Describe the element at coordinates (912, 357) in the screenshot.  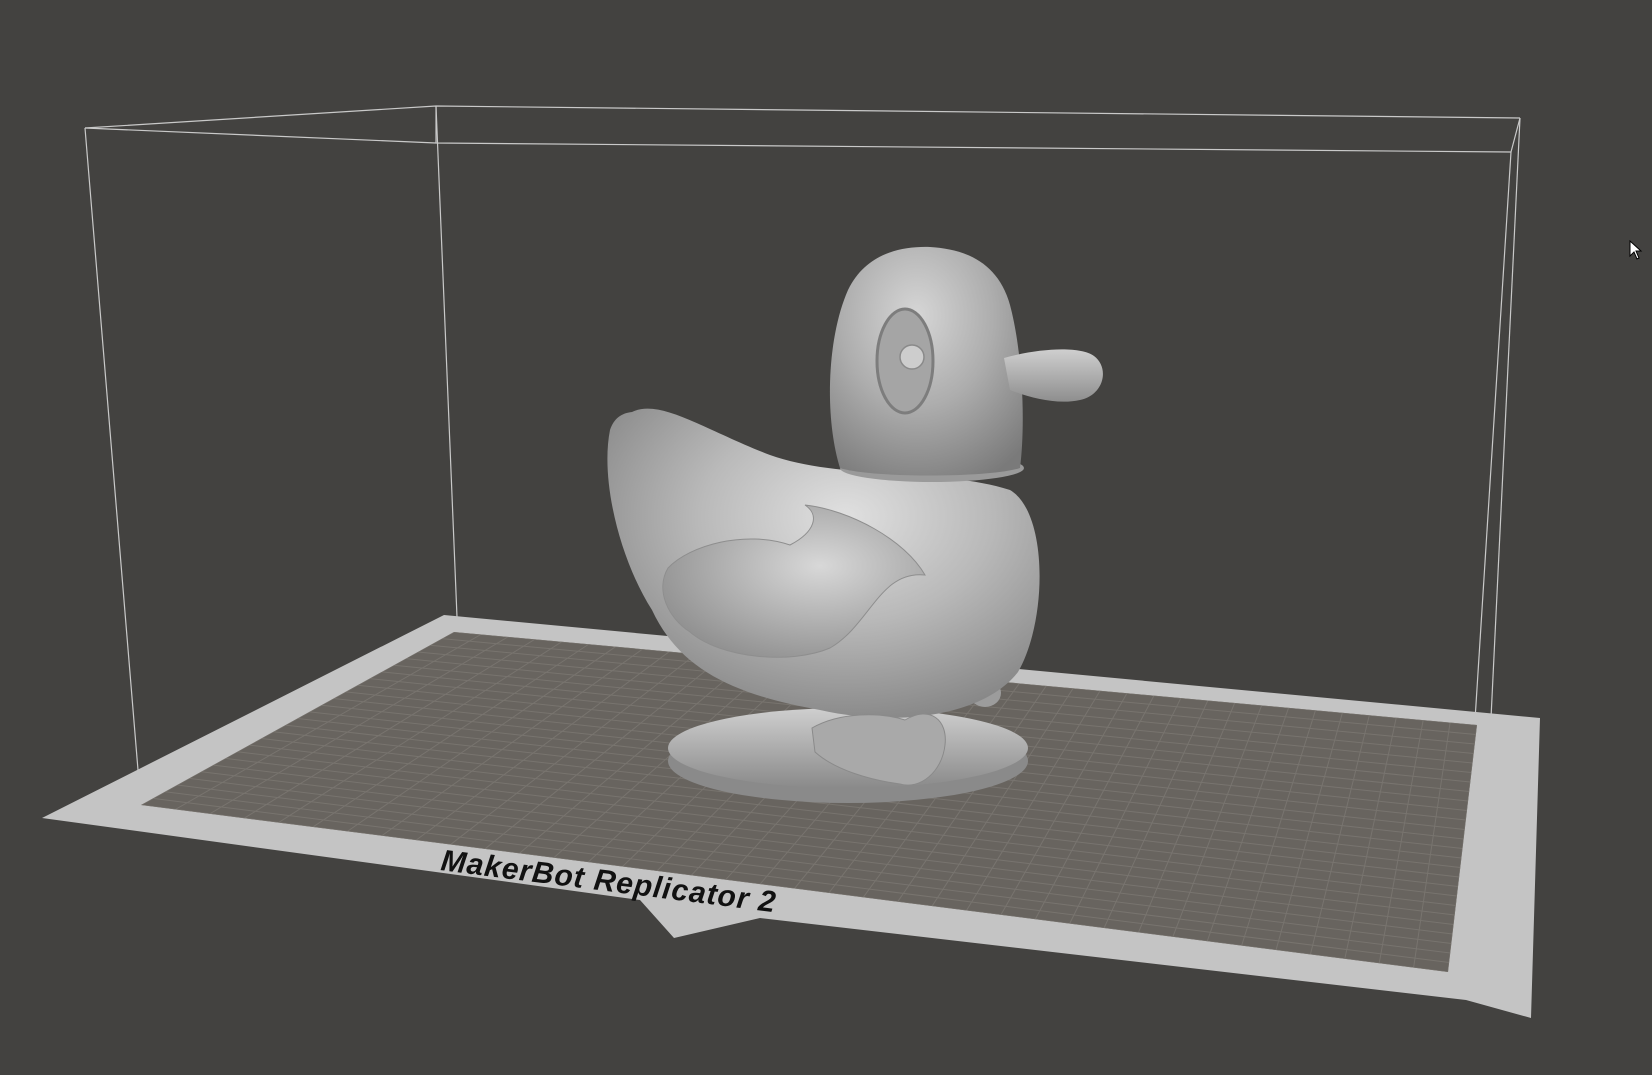
I see `eye-ball` at that location.